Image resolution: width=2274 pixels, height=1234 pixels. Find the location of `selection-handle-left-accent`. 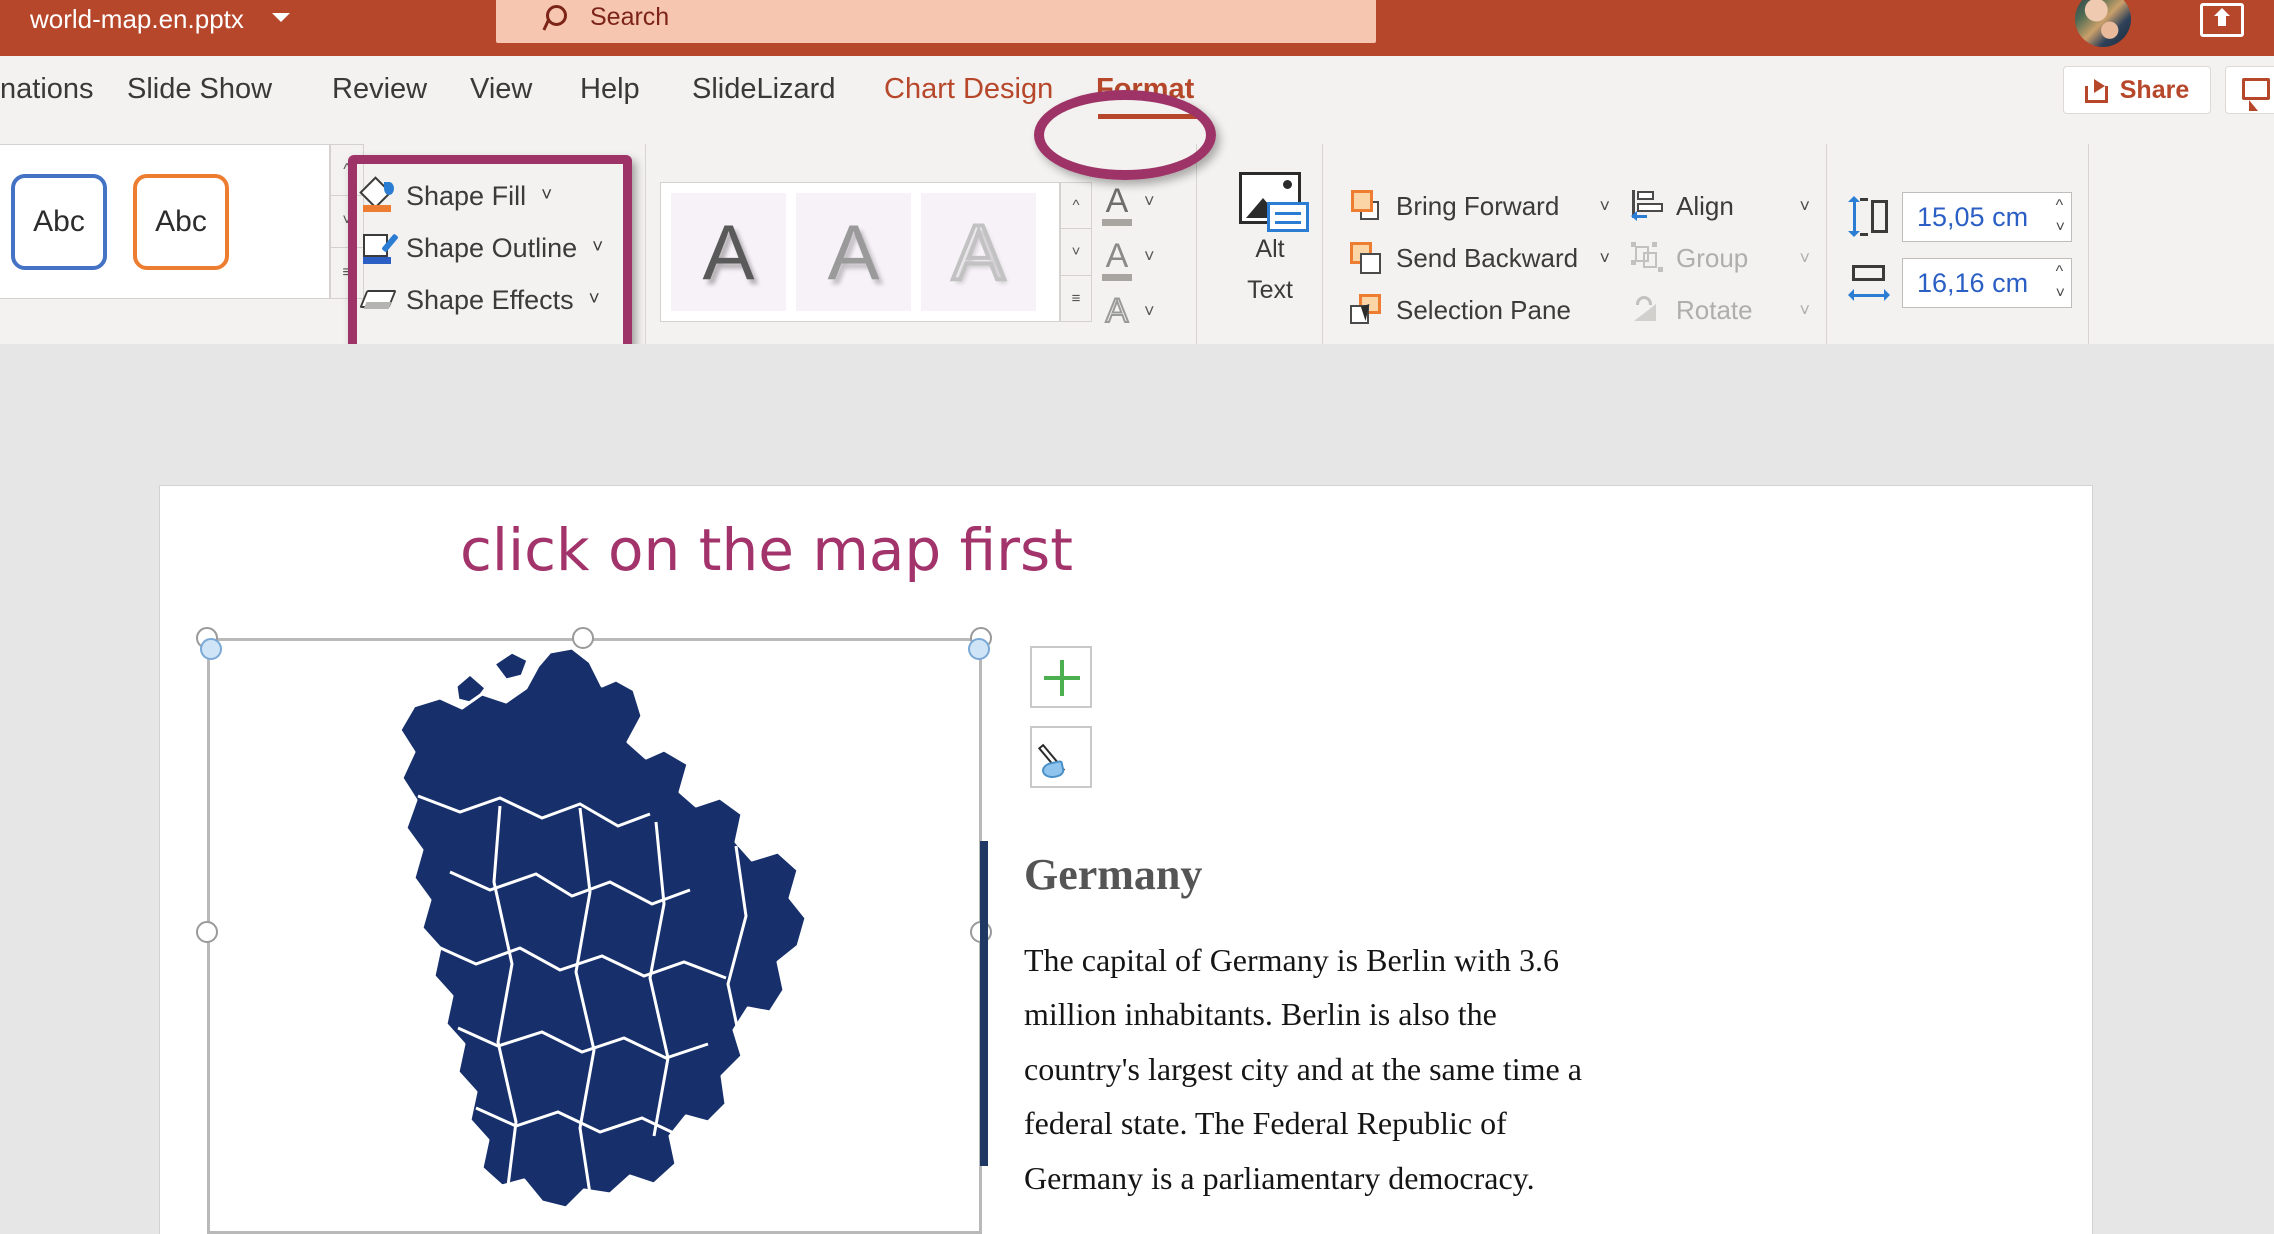

selection-handle-left-accent is located at coordinates (211, 649).